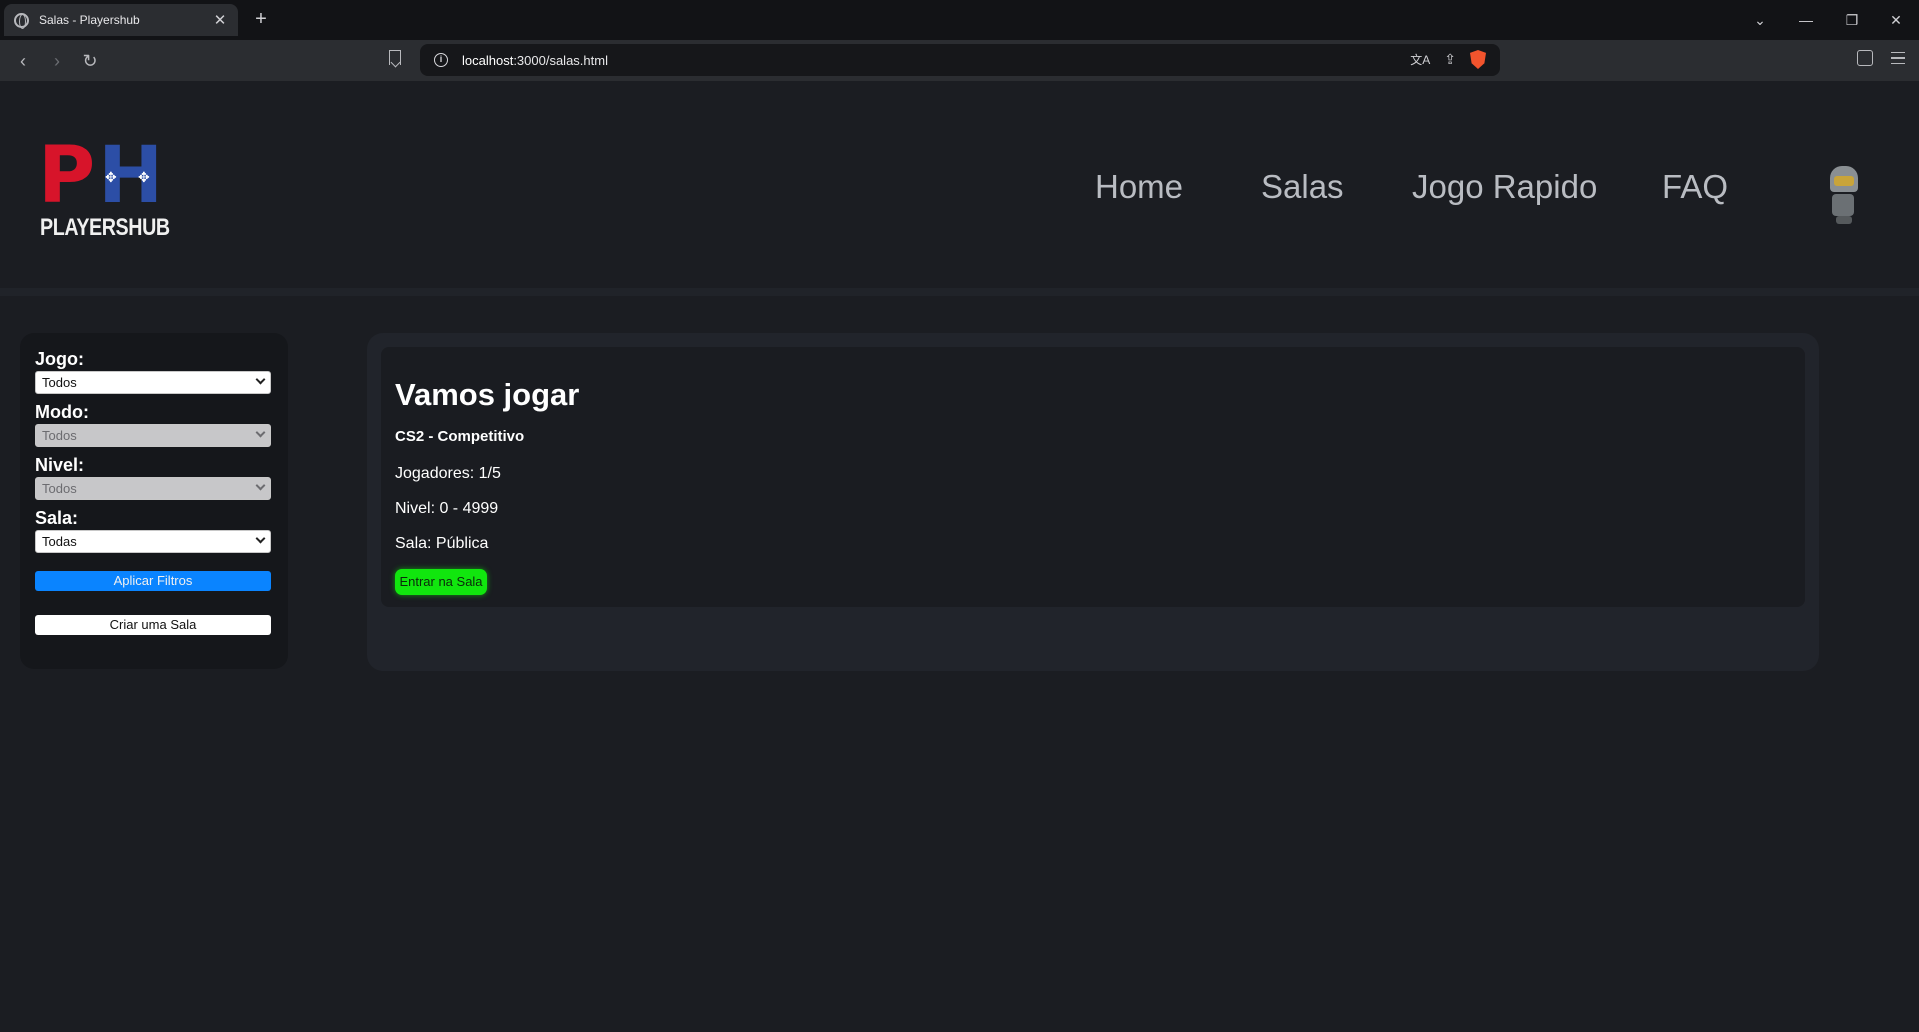 The height and width of the screenshot is (1032, 1919). I want to click on filter-modo-label: Modo:, so click(62, 412).